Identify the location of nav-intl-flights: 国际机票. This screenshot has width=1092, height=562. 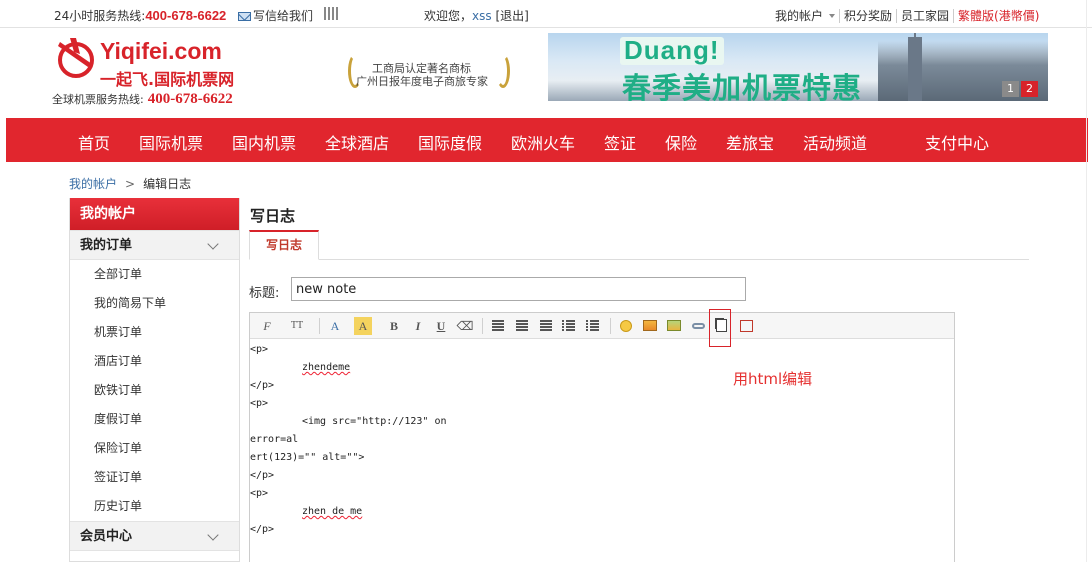
(171, 142).